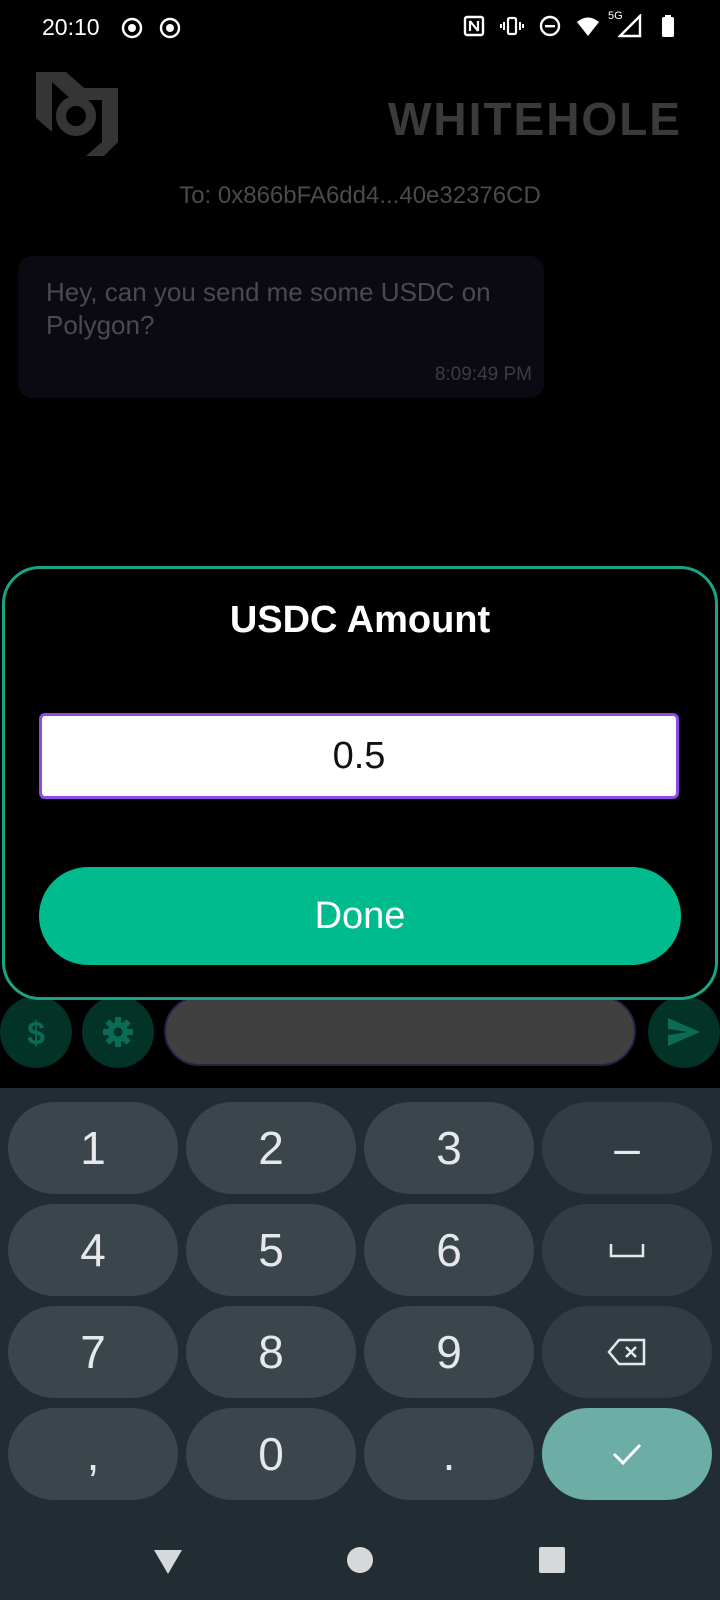 Image resolution: width=720 pixels, height=1600 pixels. I want to click on key-0: 0, so click(271, 1454).